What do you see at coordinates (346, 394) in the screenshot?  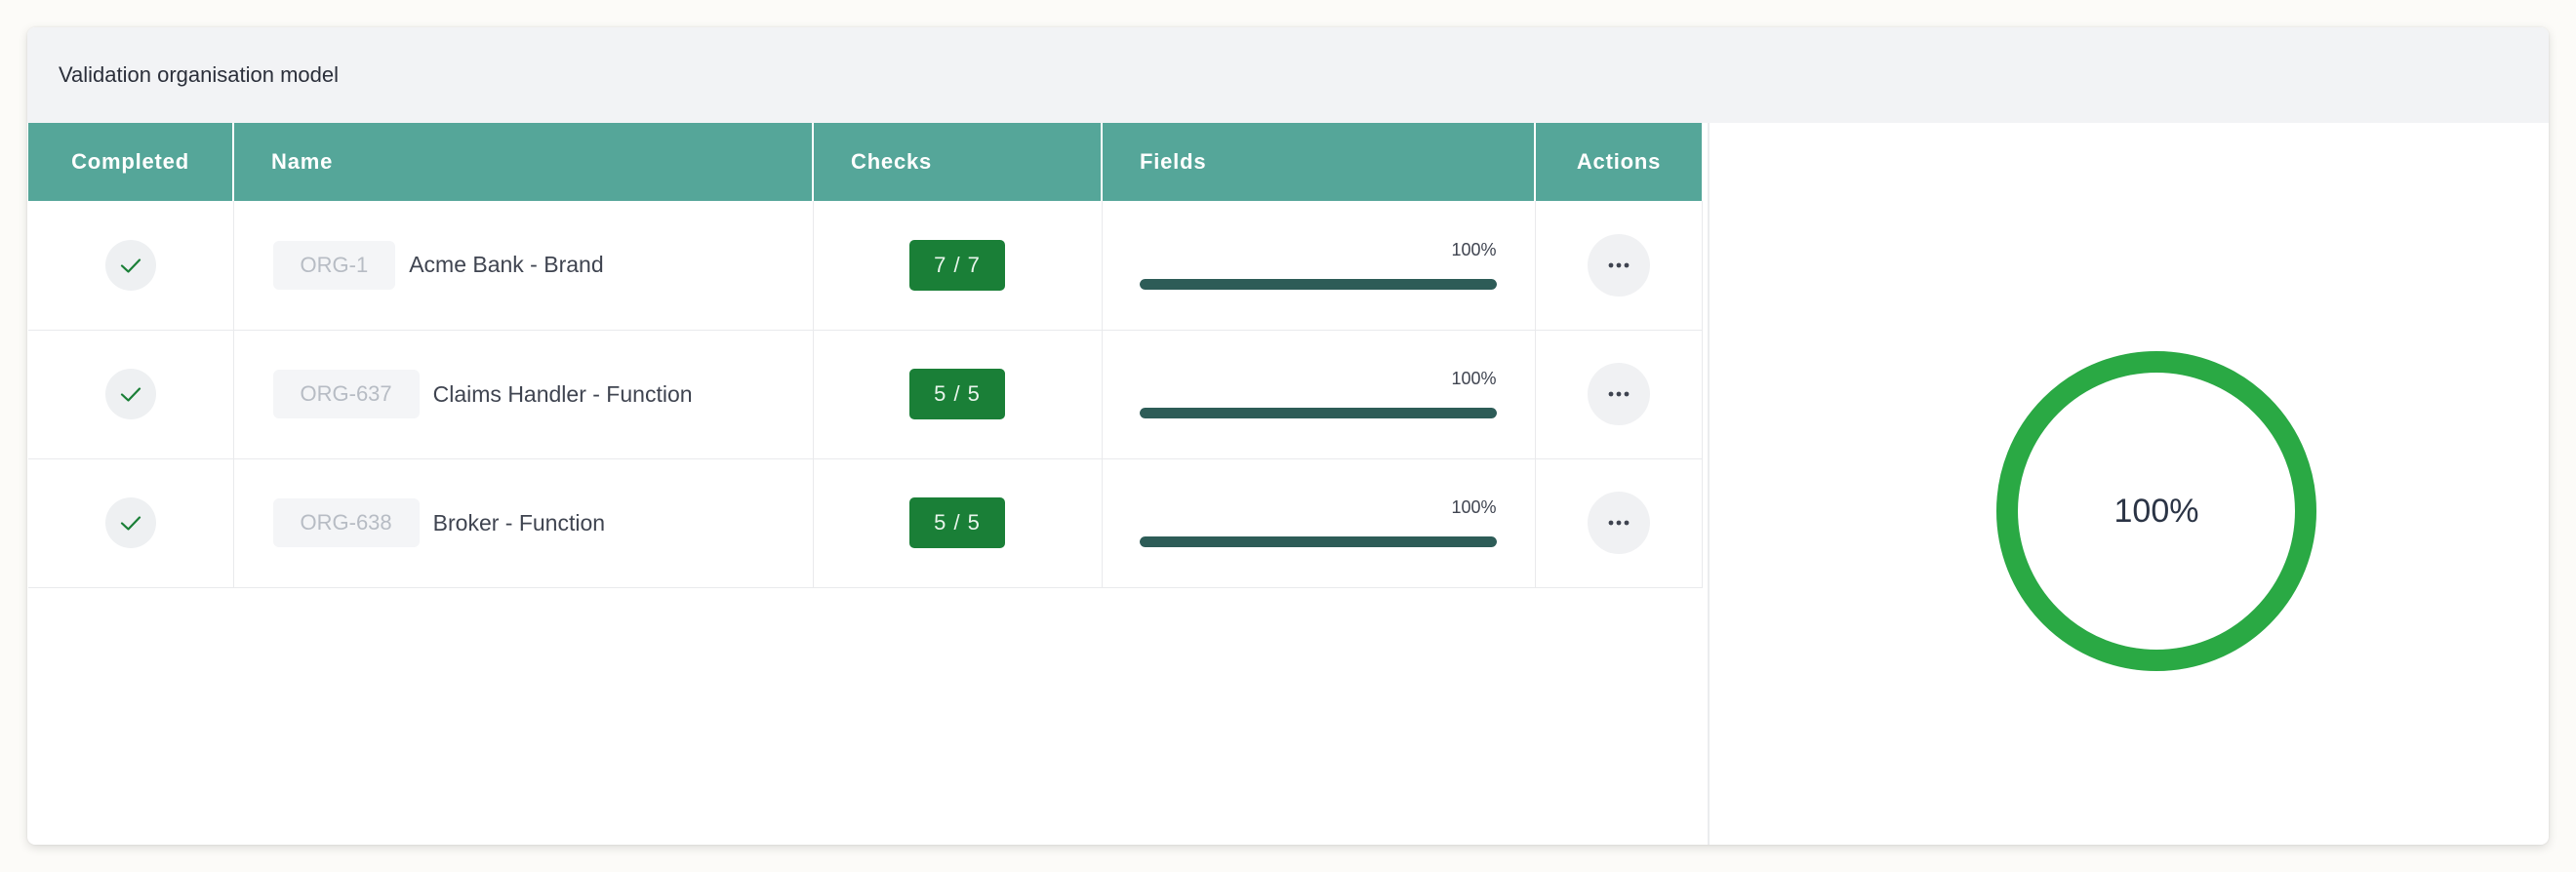 I see `org-code: ORG-637` at bounding box center [346, 394].